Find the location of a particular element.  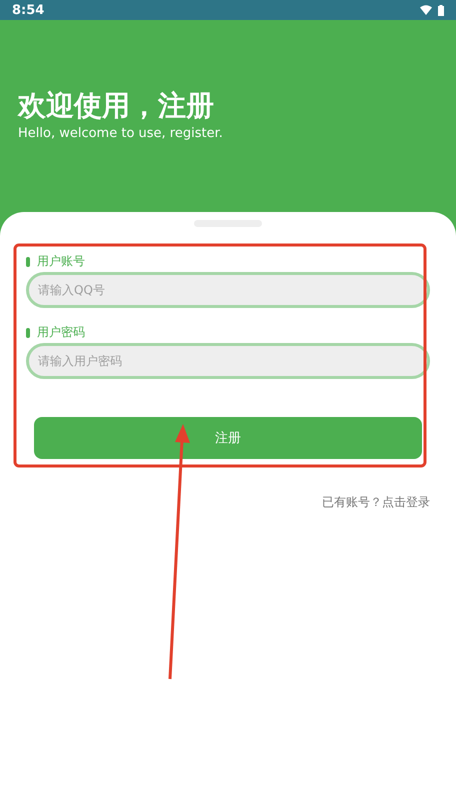

wifi-icon is located at coordinates (426, 10).